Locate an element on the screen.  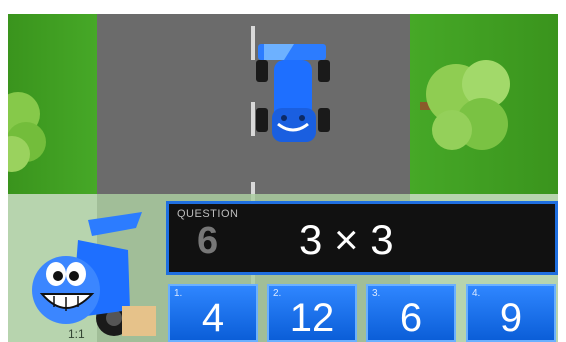
blue-racecar-mascot-icon is located at coordinates (94, 274).